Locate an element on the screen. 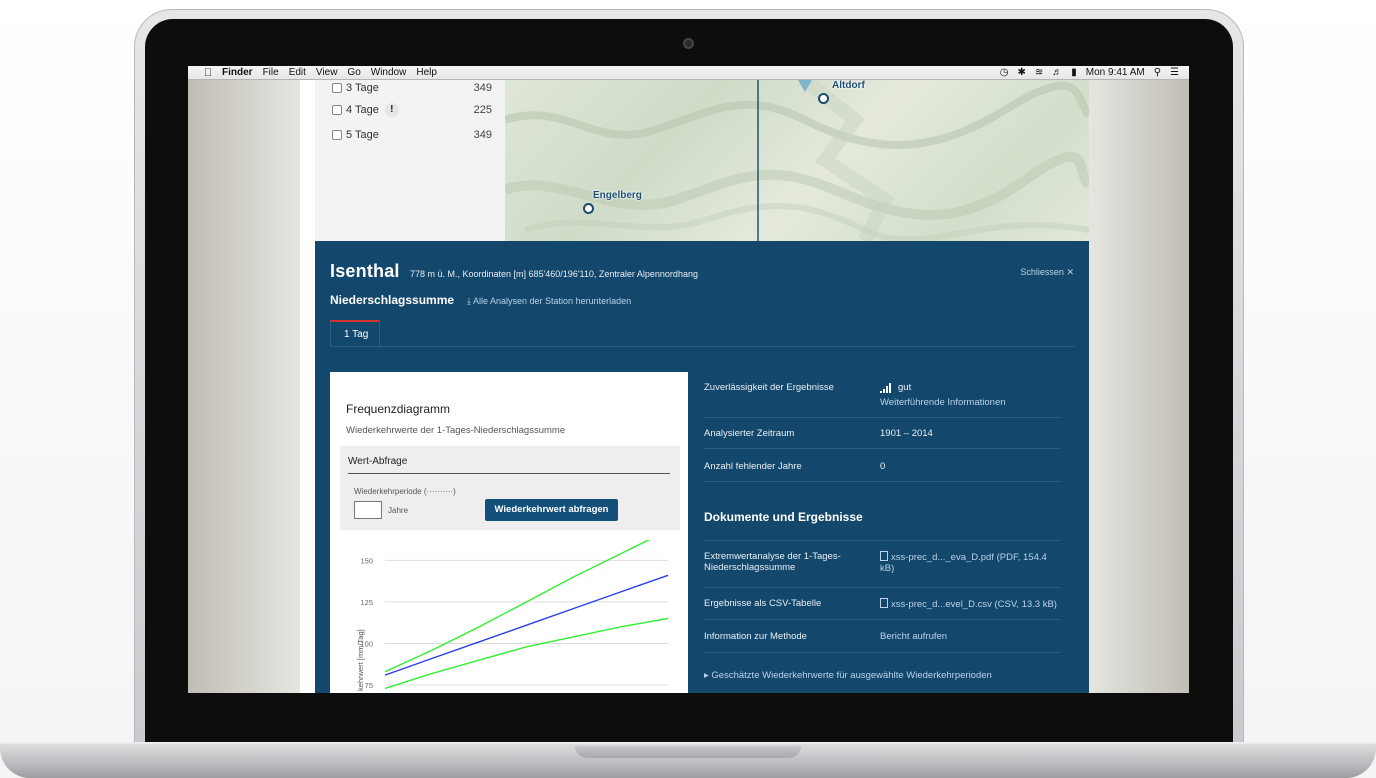 This screenshot has width=1376, height=778. missing-years-label: Anzahl fehlender Jahre is located at coordinates (753, 466).